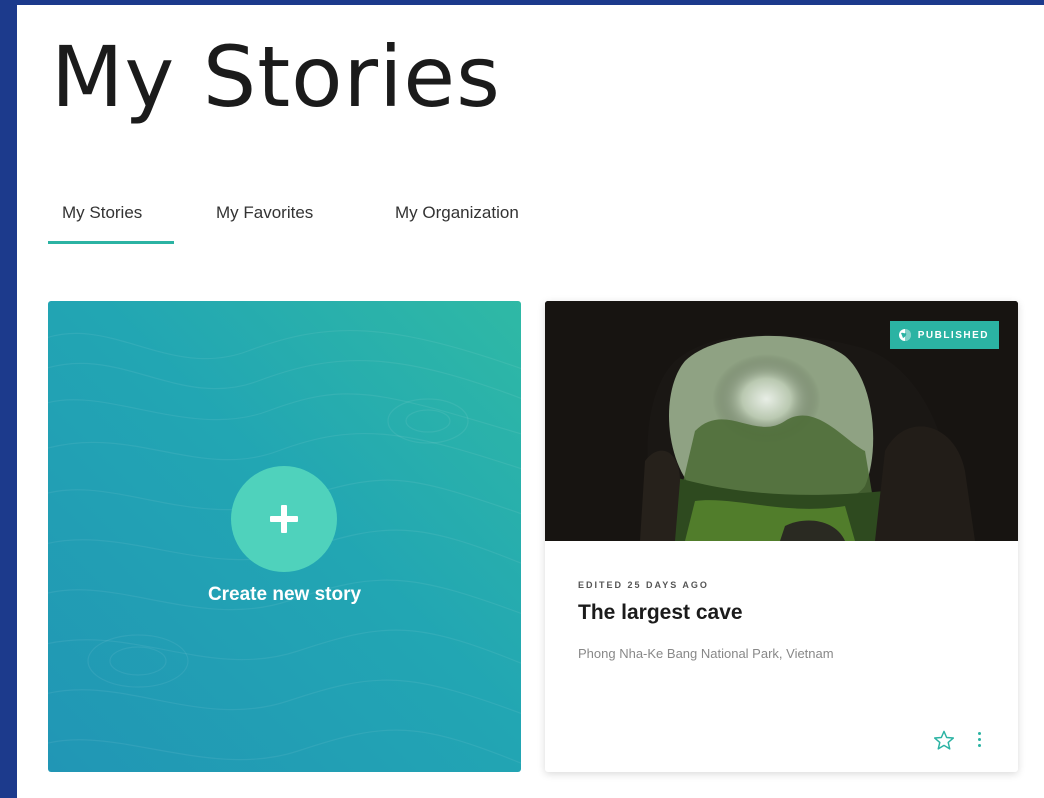 The image size is (1044, 798). What do you see at coordinates (643, 585) in the screenshot?
I see `edited-timestamp: EDITED 25 DAYS AGO` at bounding box center [643, 585].